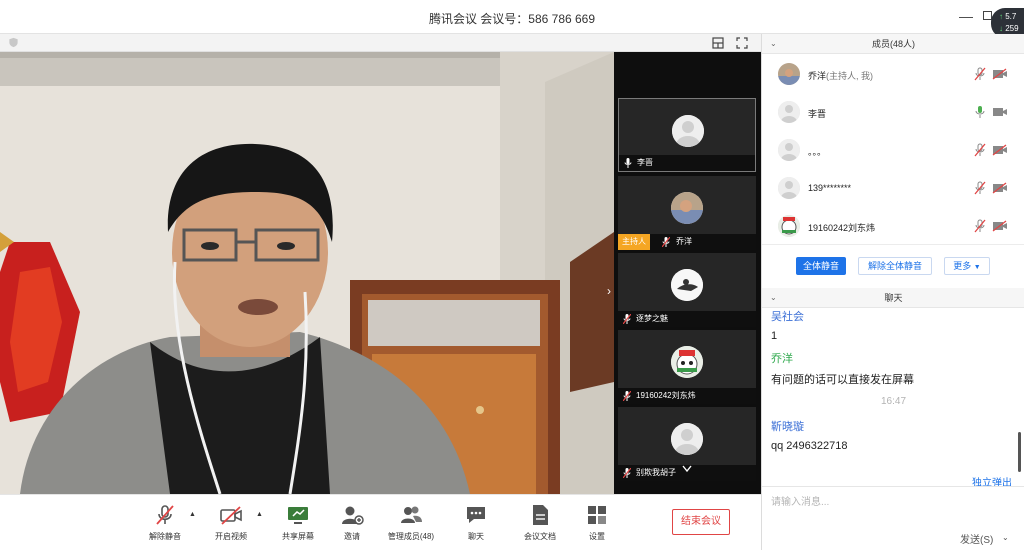 This screenshot has height=550, width=1024. Describe the element at coordinates (893, 113) in the screenshot. I see `member-row: 李晋` at that location.